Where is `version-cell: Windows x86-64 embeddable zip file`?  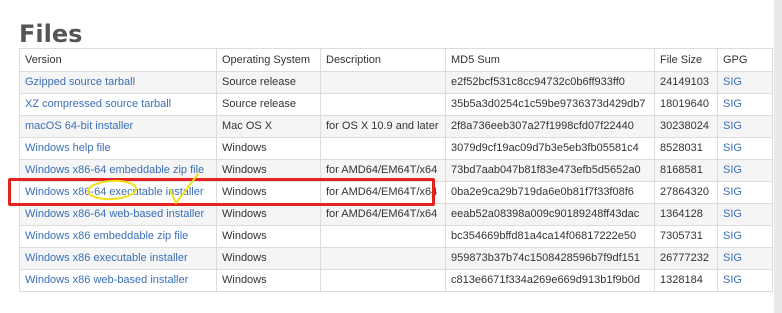
version-cell: Windows x86-64 embeddable zip file is located at coordinates (118, 170).